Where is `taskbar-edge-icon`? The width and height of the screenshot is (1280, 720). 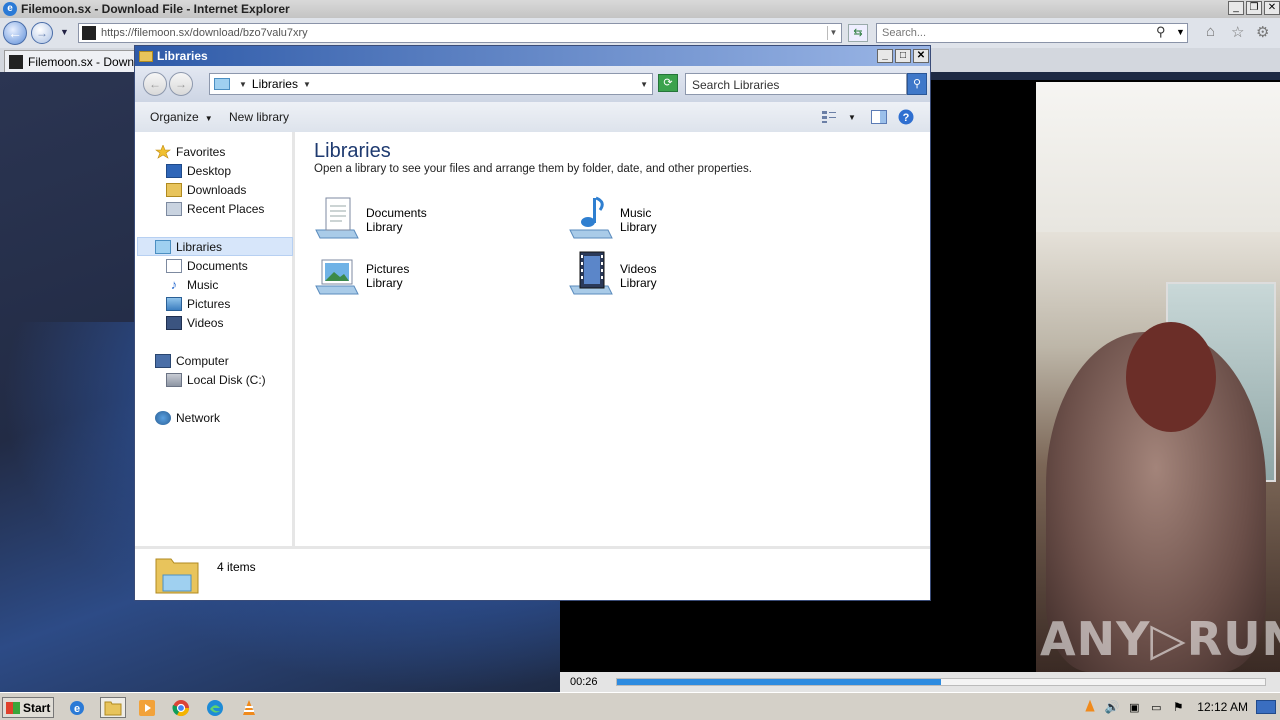
taskbar-edge-icon is located at coordinates (215, 707).